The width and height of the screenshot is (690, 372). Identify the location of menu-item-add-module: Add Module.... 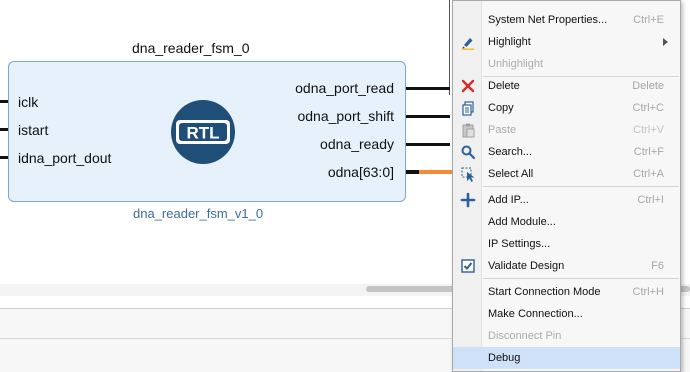
(566, 222).